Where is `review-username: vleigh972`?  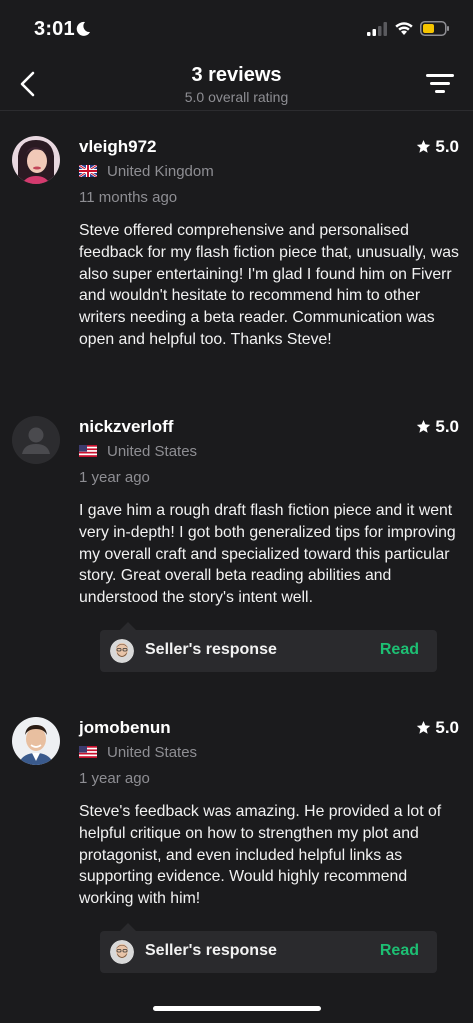
review-username: vleigh972 is located at coordinates (118, 147).